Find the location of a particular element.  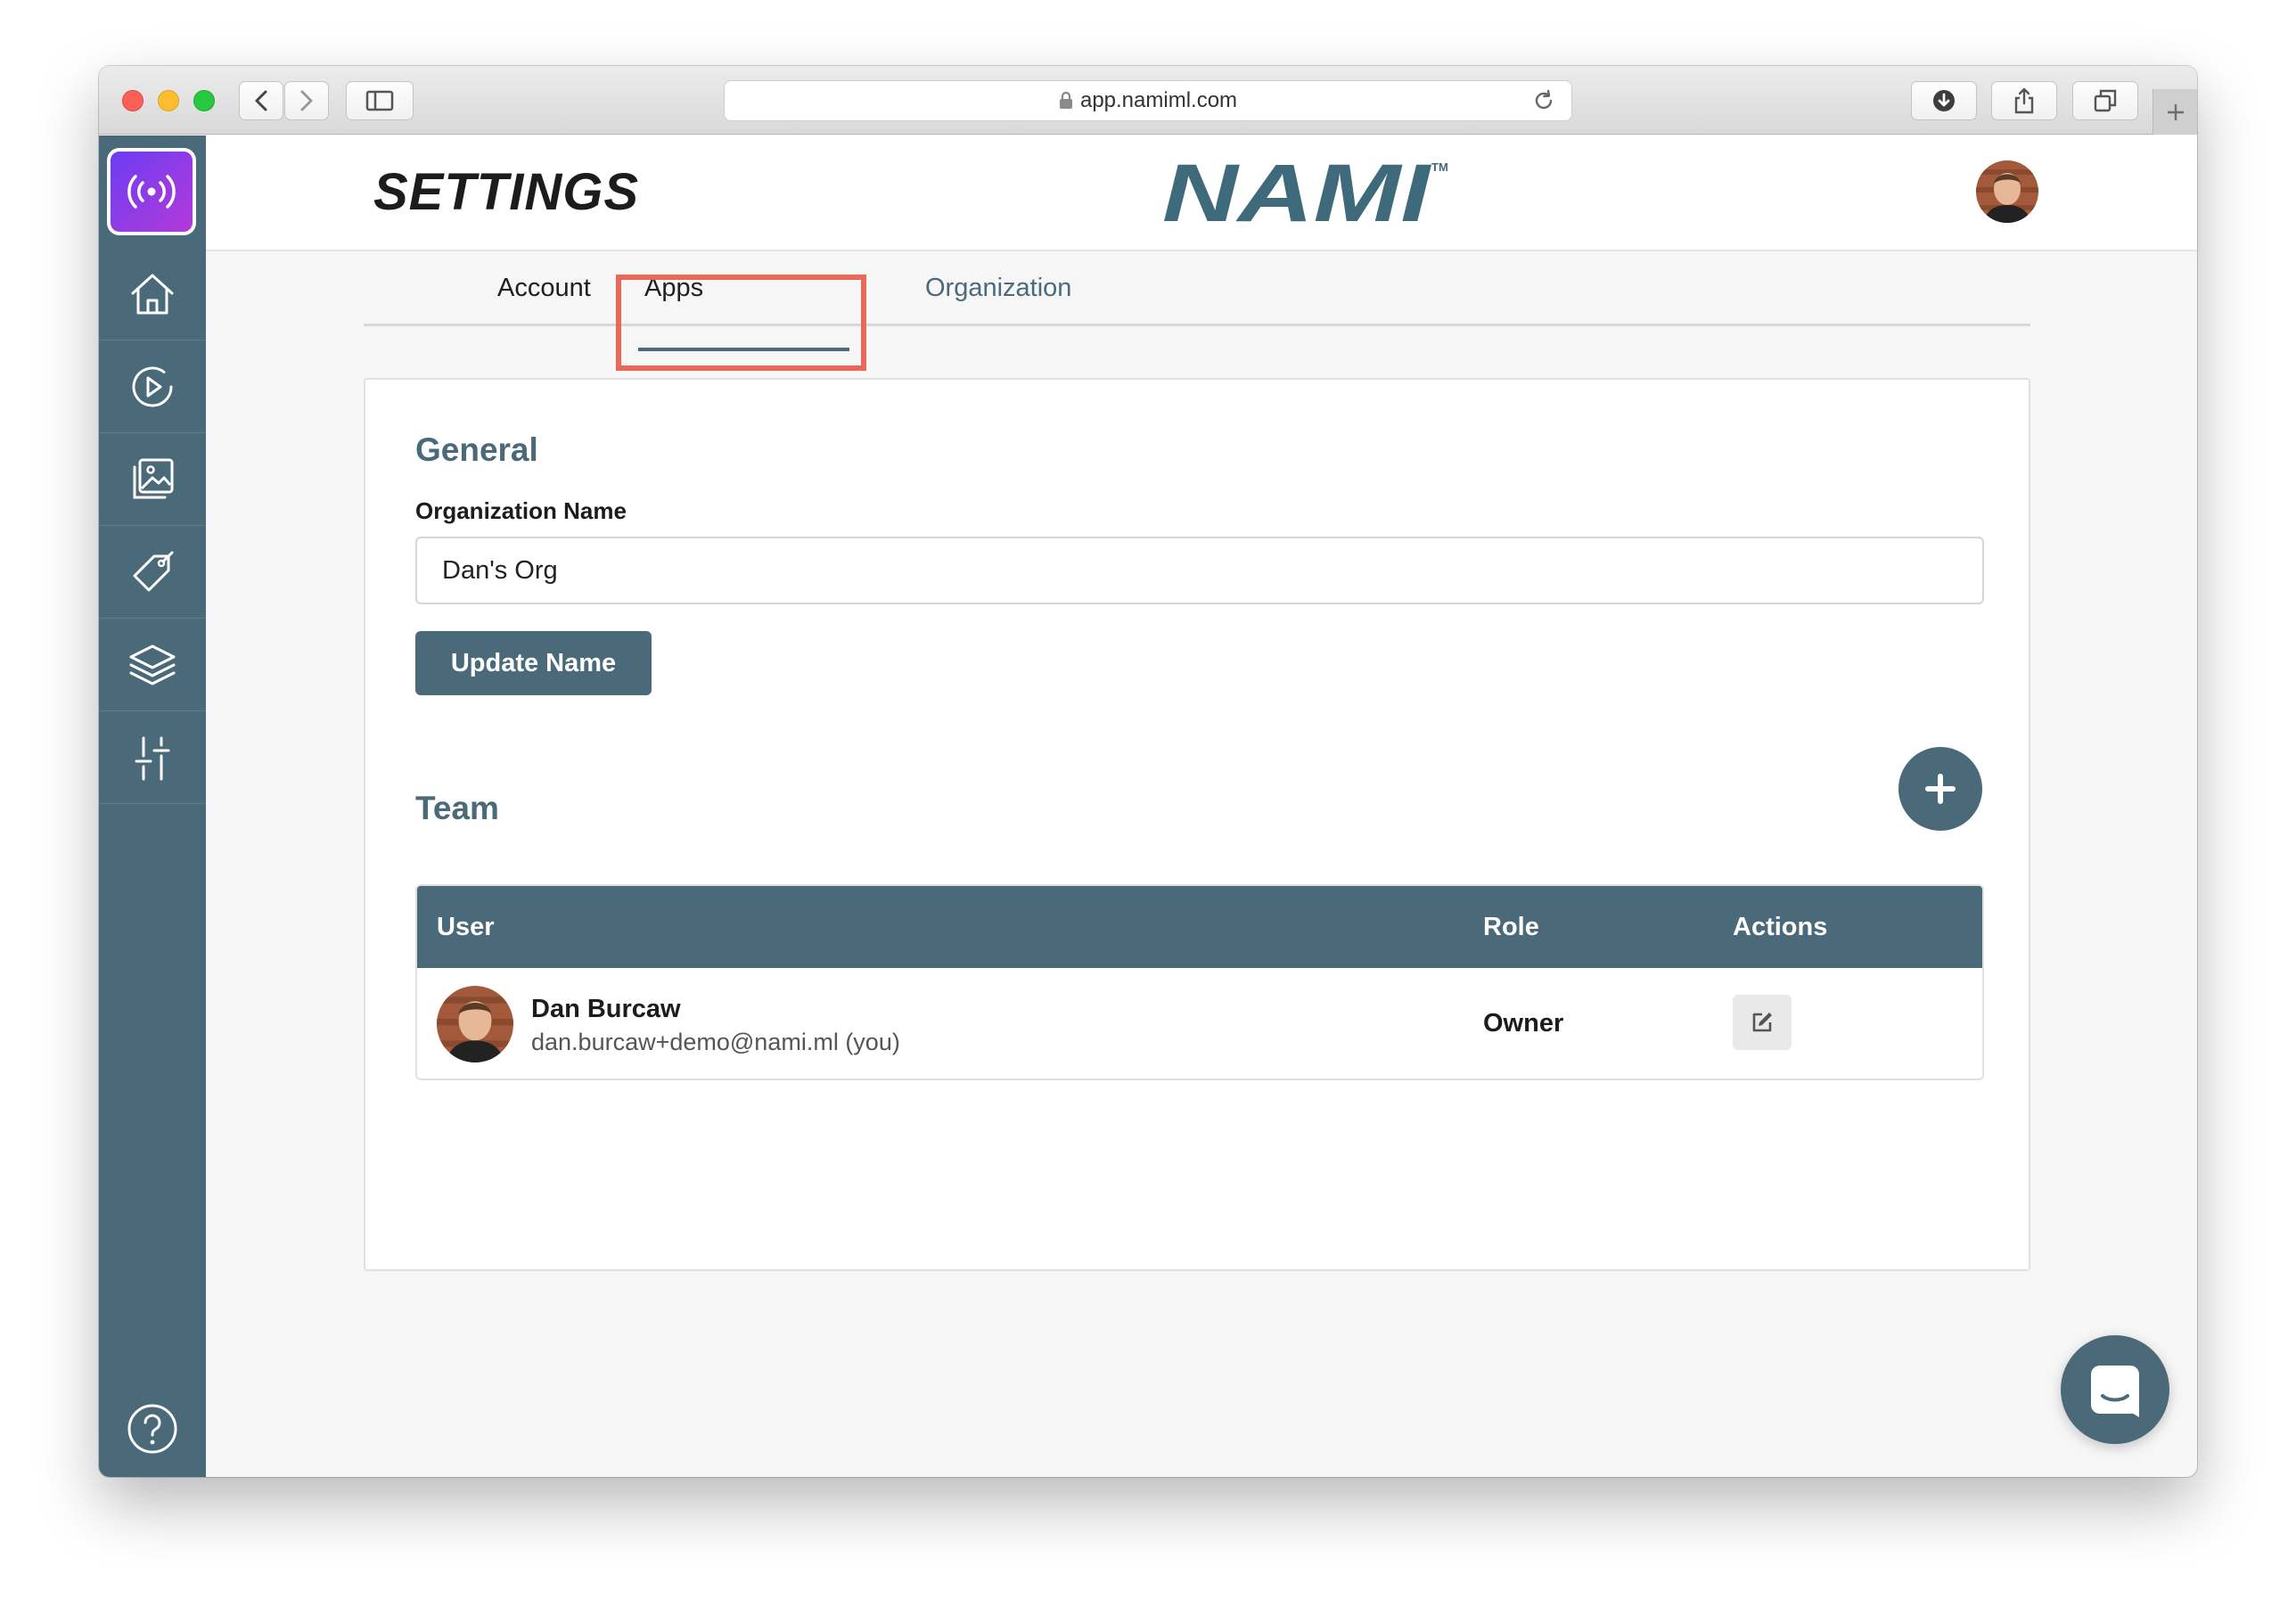

browser-titlebar: app.namiml.com is located at coordinates (1148, 100).